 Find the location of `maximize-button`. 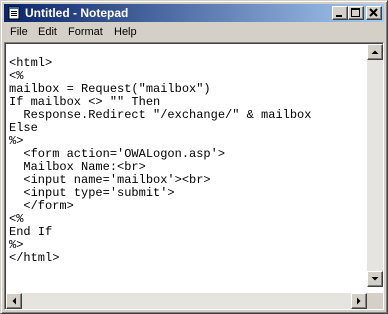

maximize-button is located at coordinates (356, 13).